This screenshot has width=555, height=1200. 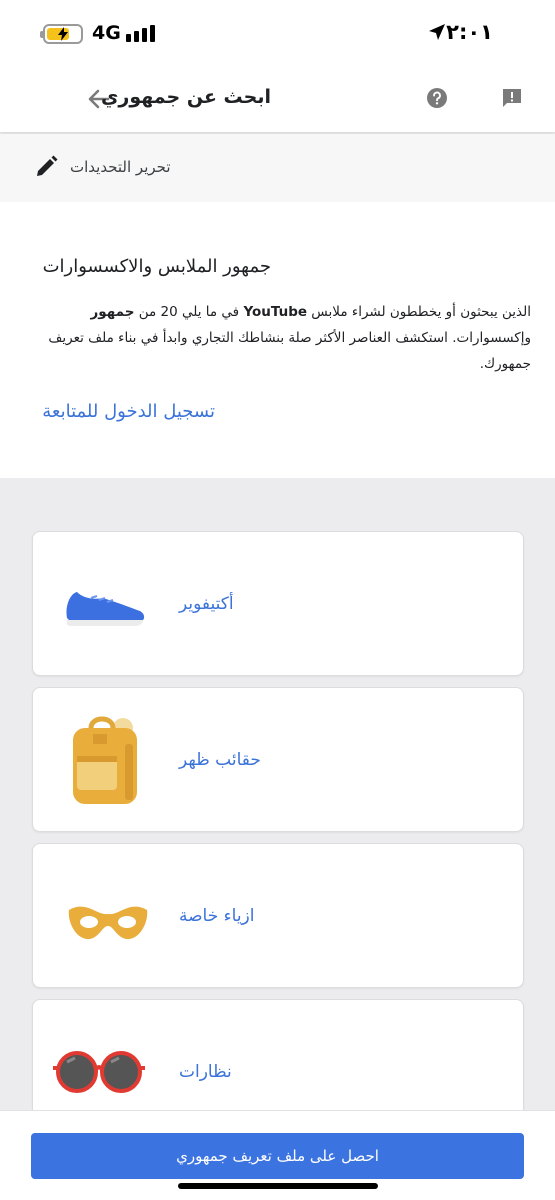 I want to click on card-label: أكتيفوير, so click(x=206, y=604).